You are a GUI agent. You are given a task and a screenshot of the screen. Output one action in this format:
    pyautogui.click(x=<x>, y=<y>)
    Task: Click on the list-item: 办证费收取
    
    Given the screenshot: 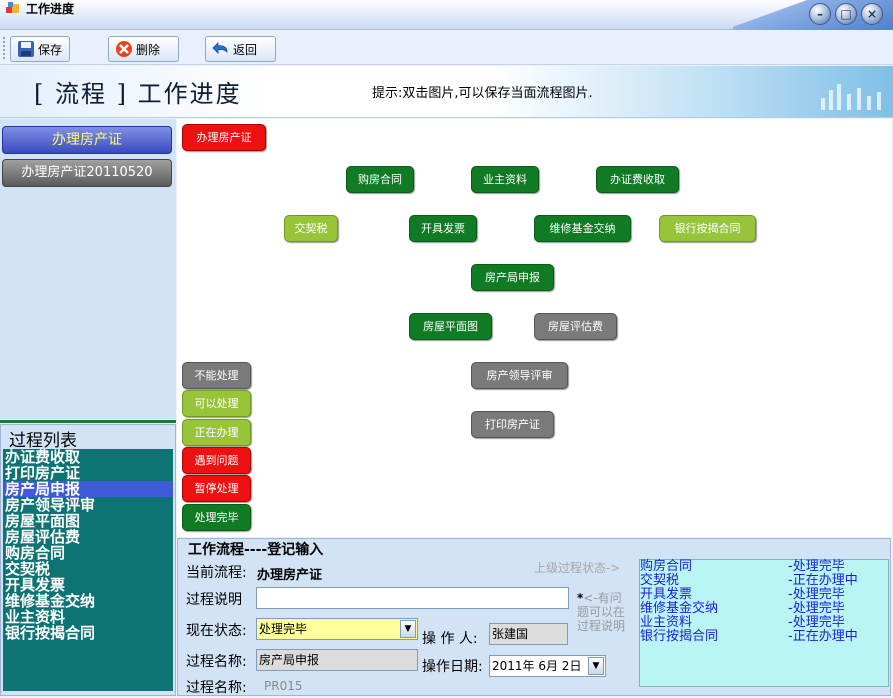 What is the action you would take?
    pyautogui.click(x=88, y=457)
    